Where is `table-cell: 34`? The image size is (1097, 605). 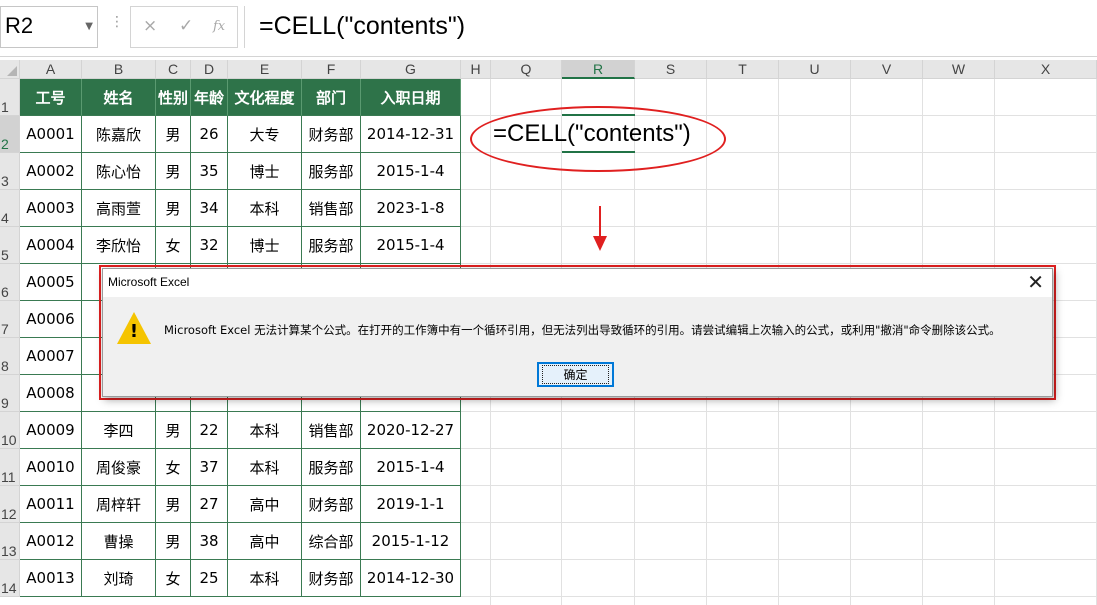 table-cell: 34 is located at coordinates (209, 208).